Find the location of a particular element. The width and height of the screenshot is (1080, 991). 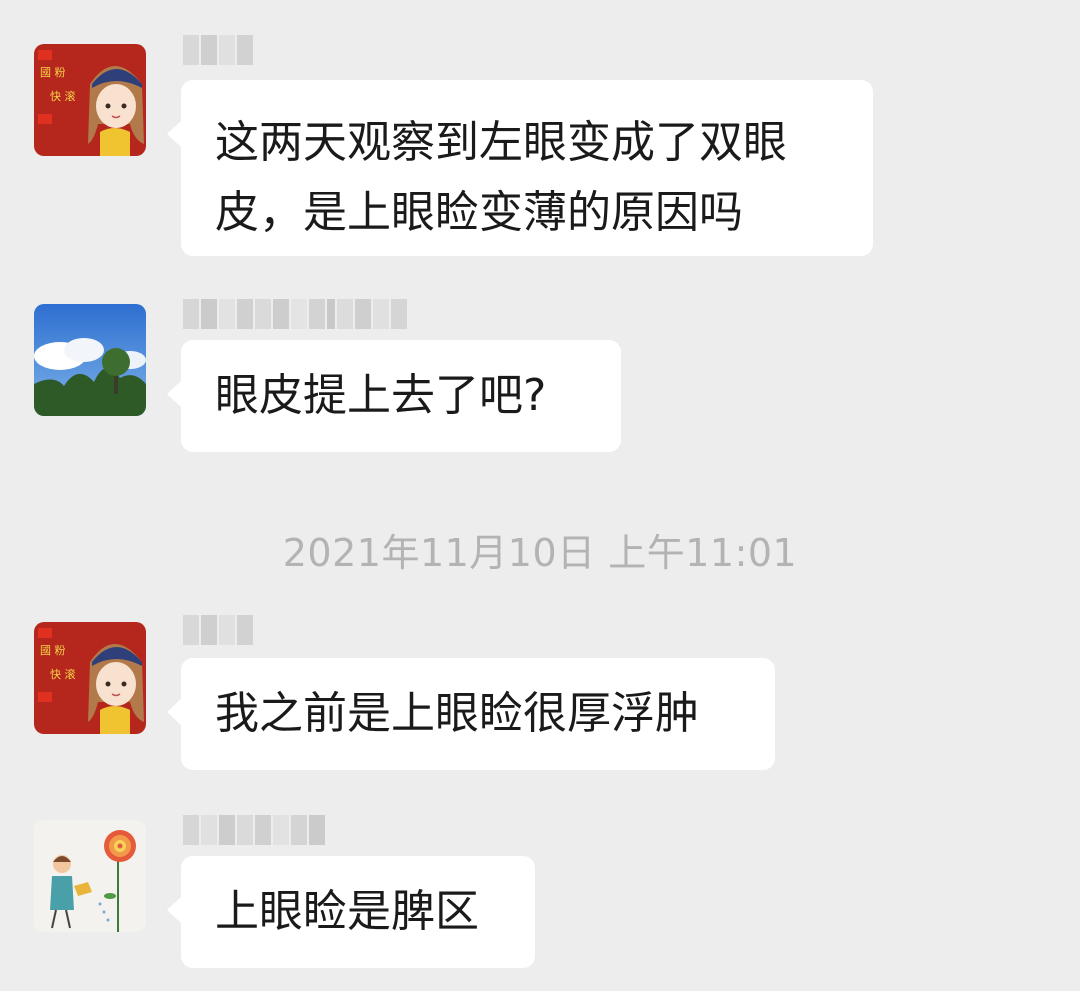

message-text: 上眼睑是脾区 is located at coordinates (347, 911).